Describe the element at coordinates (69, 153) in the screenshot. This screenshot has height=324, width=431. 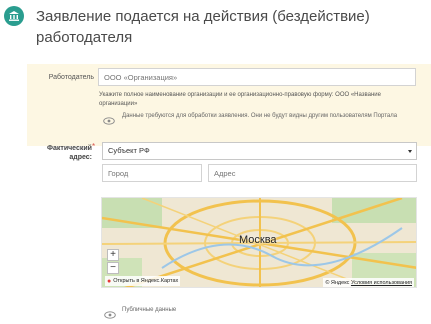
I see `address-label-text: Фактический адрес:` at that location.